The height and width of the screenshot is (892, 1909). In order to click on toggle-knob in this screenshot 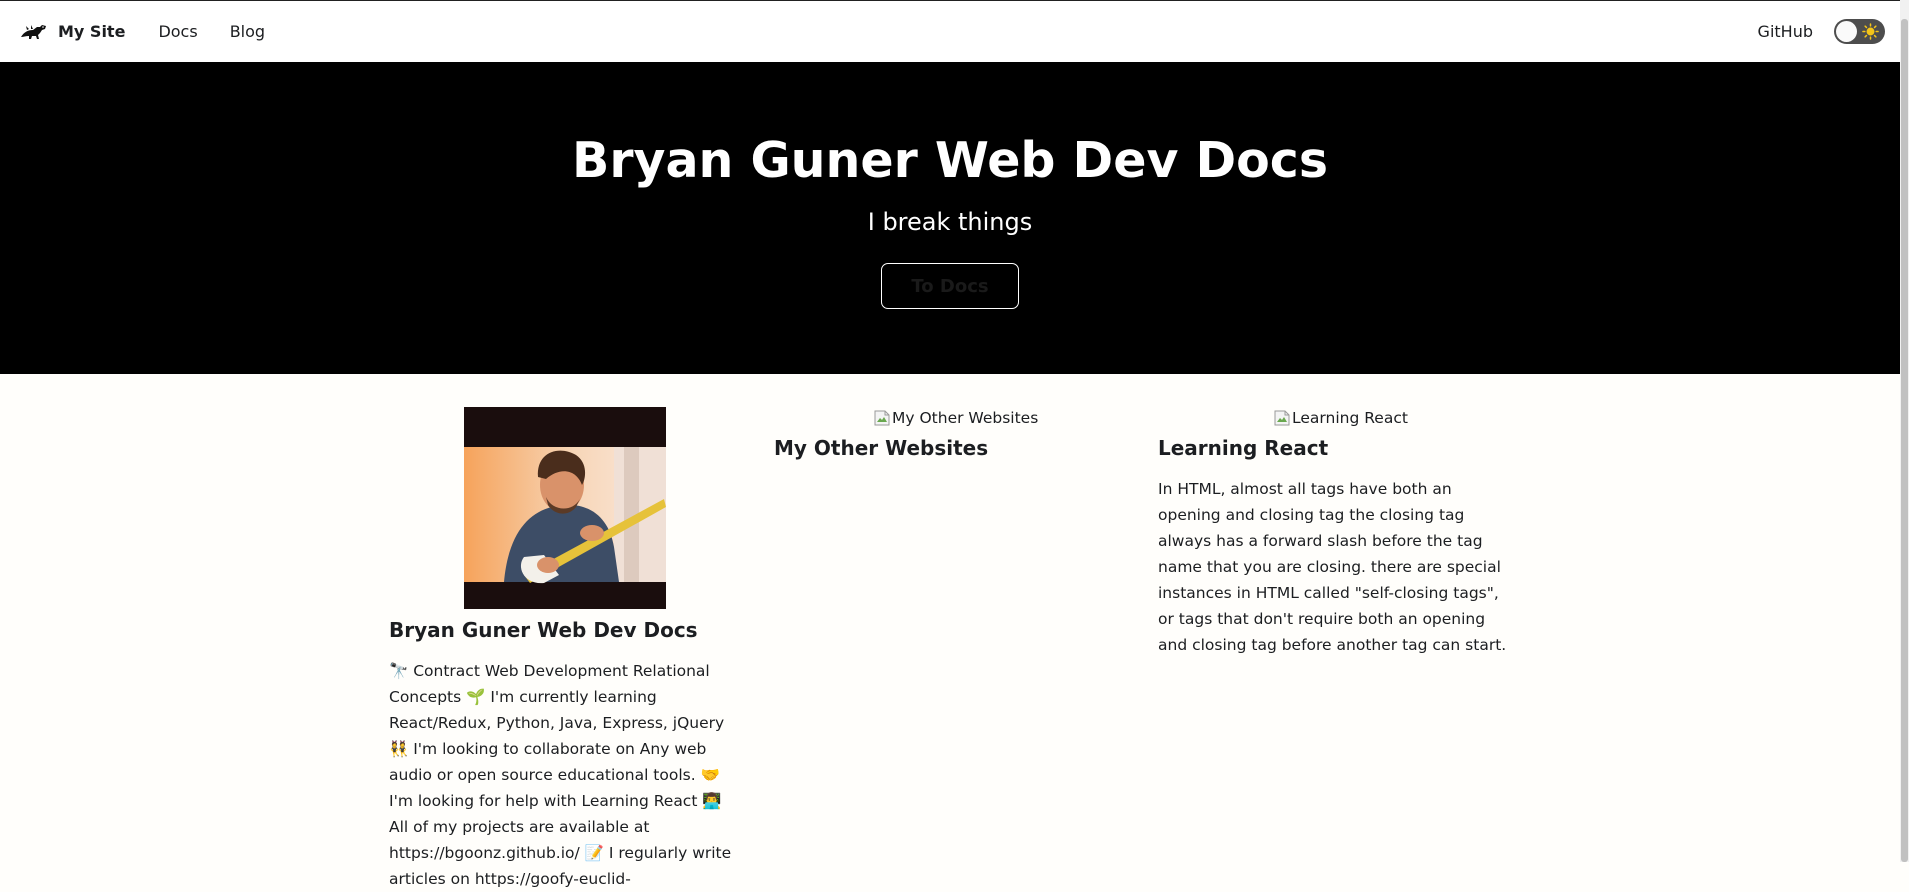, I will do `click(1846, 31)`.